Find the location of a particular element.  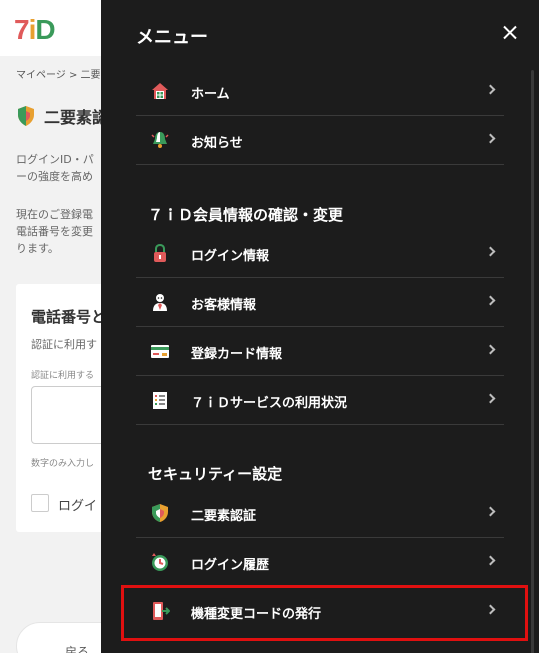

menu-item-label: お客様情報 is located at coordinates (224, 305).